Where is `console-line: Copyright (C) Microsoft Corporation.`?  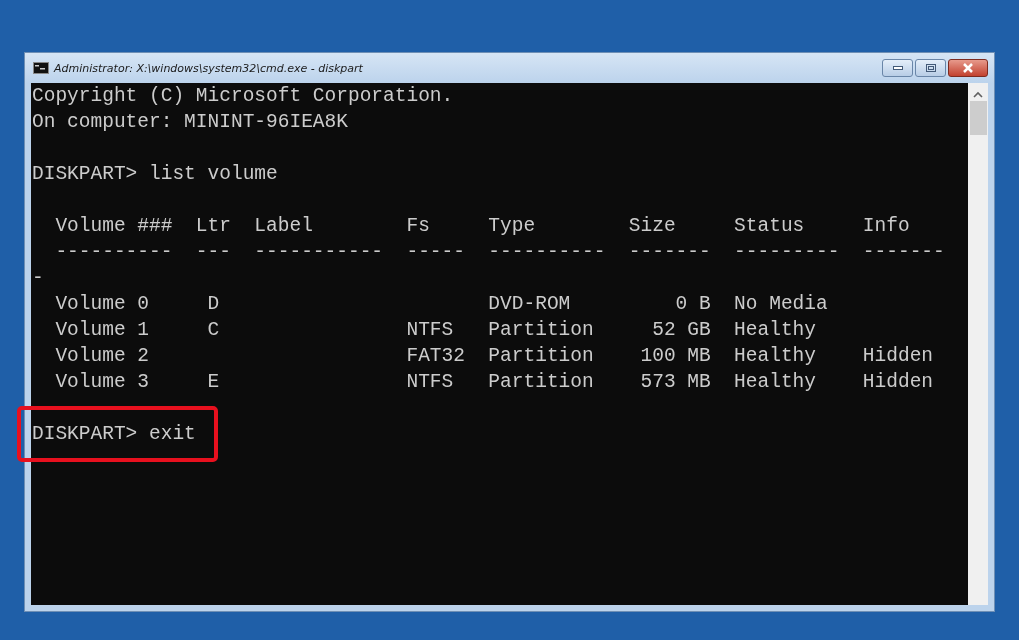
console-line: Copyright (C) Microsoft Corporation. is located at coordinates (243, 96).